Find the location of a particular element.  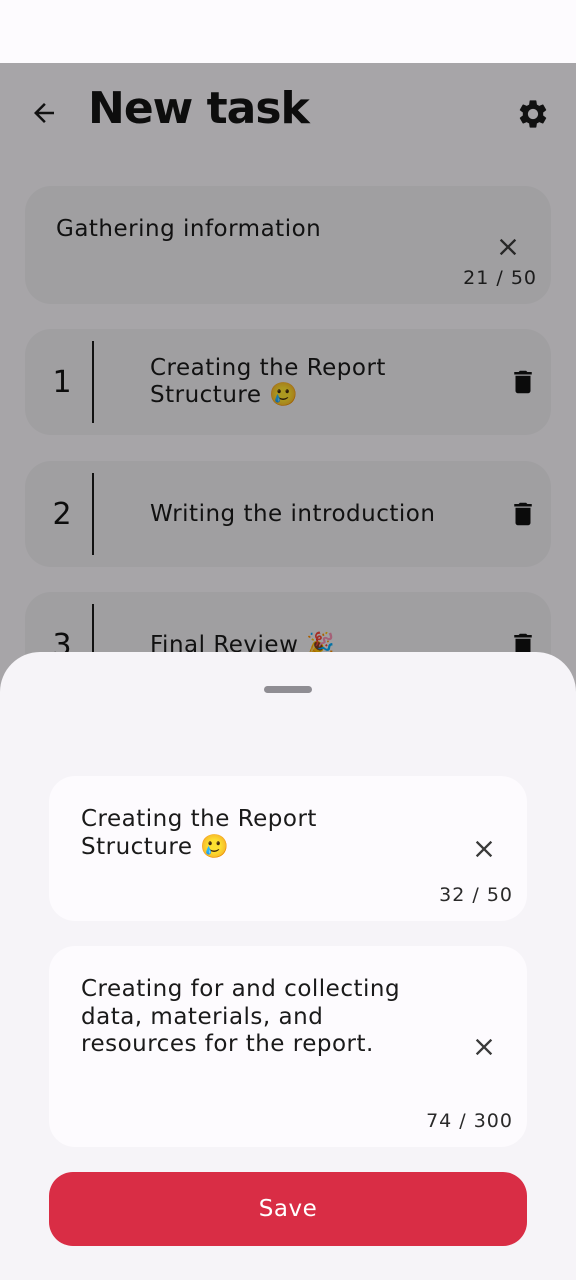

save-button: Save is located at coordinates (288, 1209).